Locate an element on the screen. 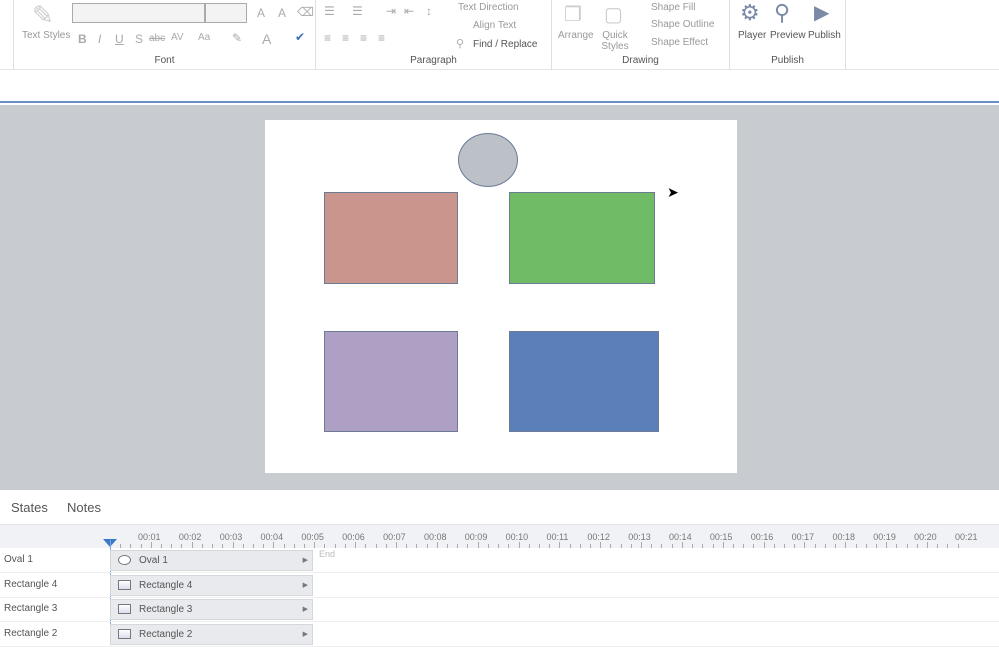 The image size is (999, 647). tab-notes: Notes is located at coordinates (84, 507).